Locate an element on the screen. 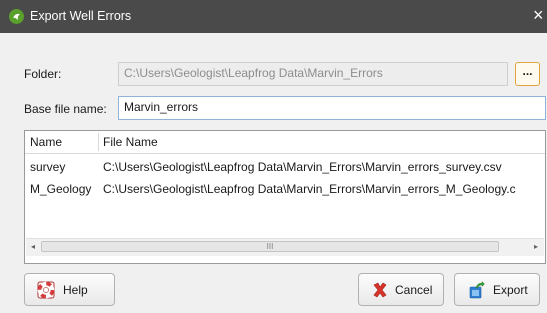 The image size is (547, 313). export-button: Export is located at coordinates (497, 289).